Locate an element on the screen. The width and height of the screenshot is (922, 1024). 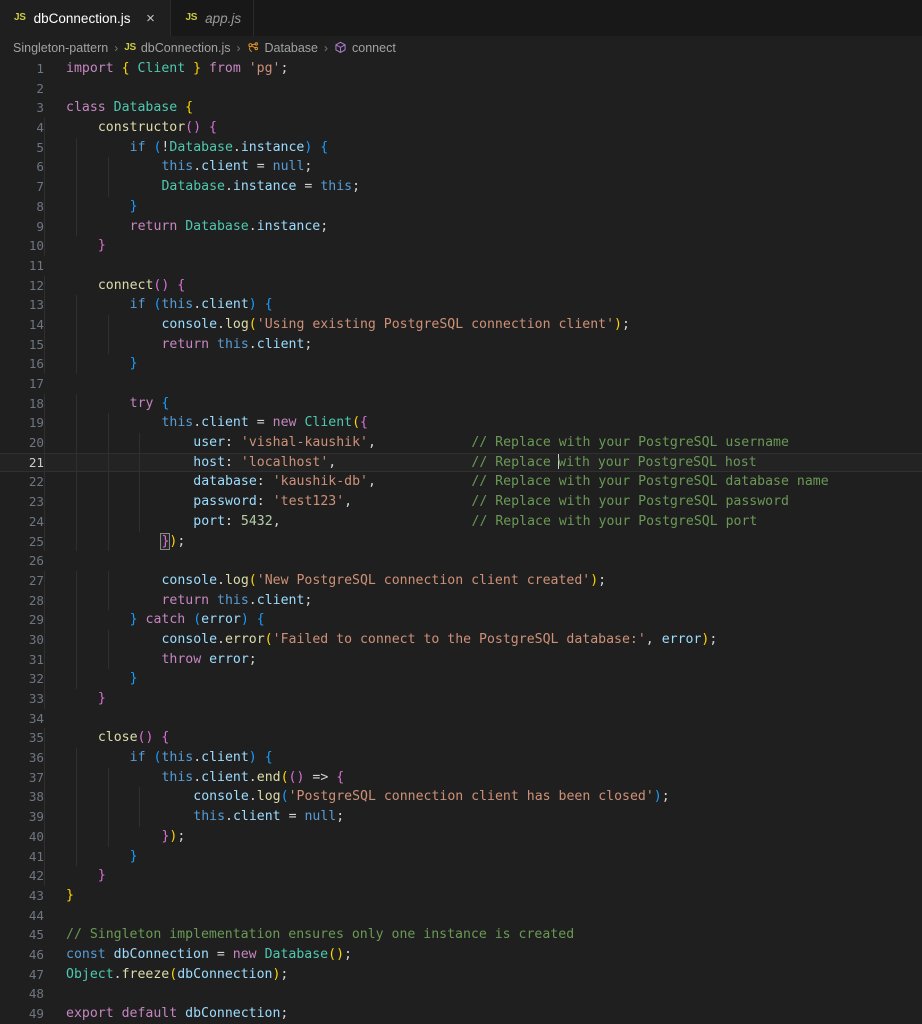
code-line: 39 this.client = null; is located at coordinates (461, 817).